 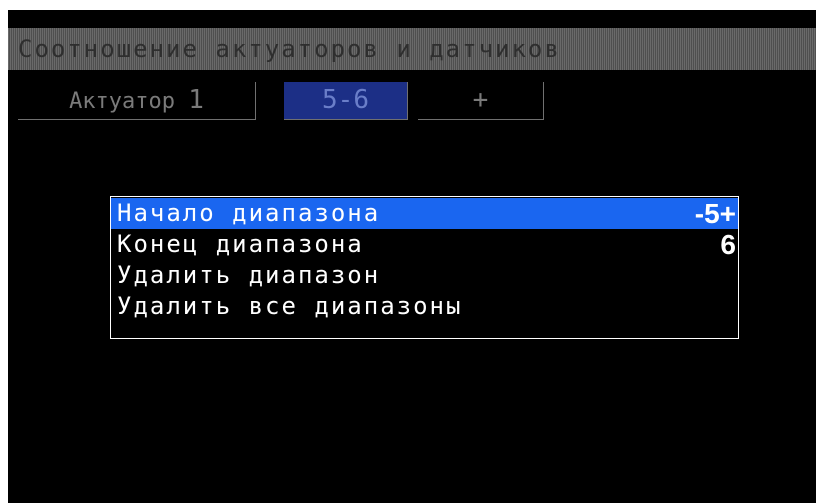 What do you see at coordinates (240, 244) in the screenshot?
I see `menu-item-label: Конец диапазона` at bounding box center [240, 244].